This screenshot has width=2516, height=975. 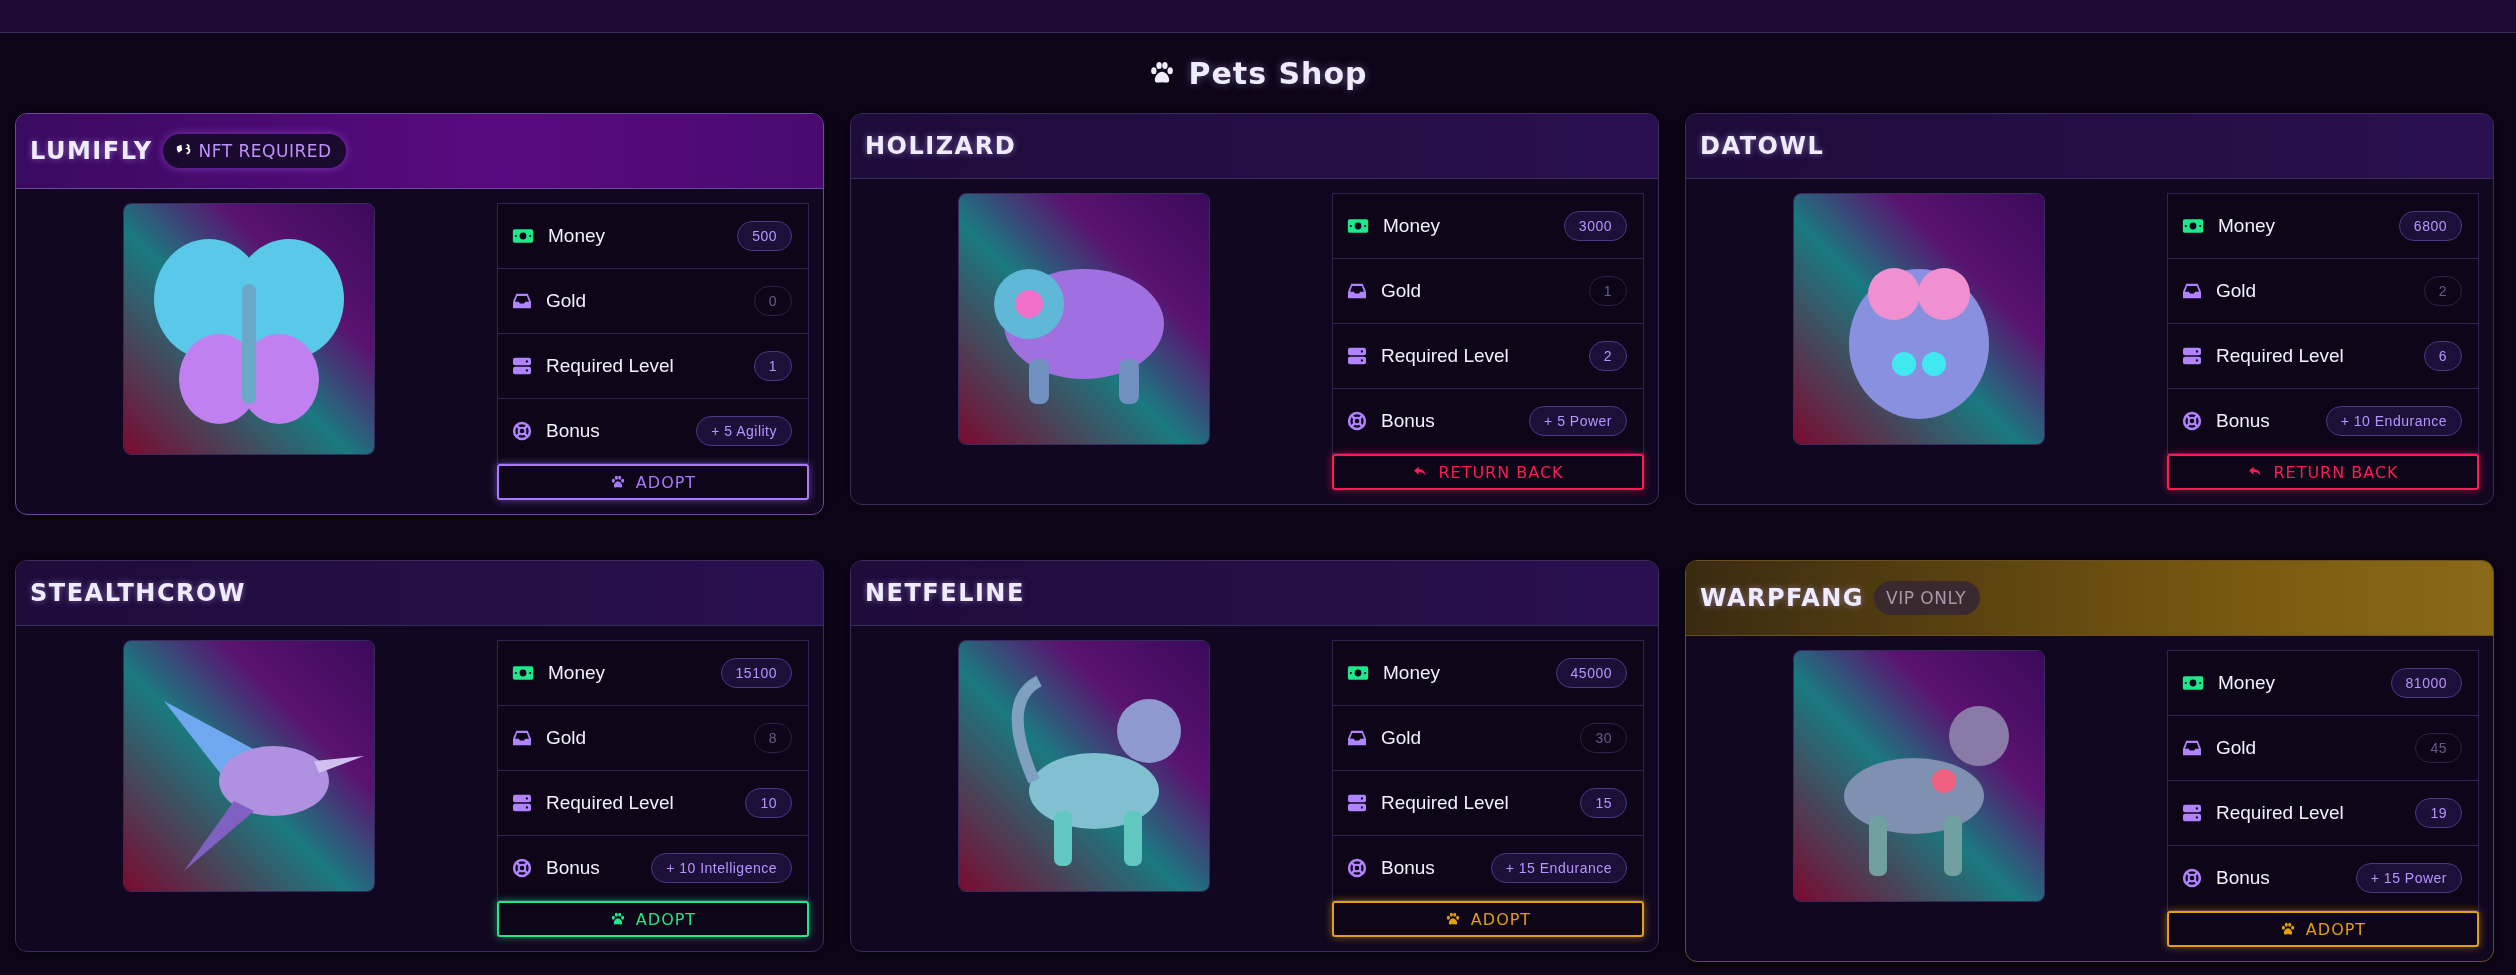 What do you see at coordinates (2430, 226) in the screenshot?
I see `stat-value: 6800` at bounding box center [2430, 226].